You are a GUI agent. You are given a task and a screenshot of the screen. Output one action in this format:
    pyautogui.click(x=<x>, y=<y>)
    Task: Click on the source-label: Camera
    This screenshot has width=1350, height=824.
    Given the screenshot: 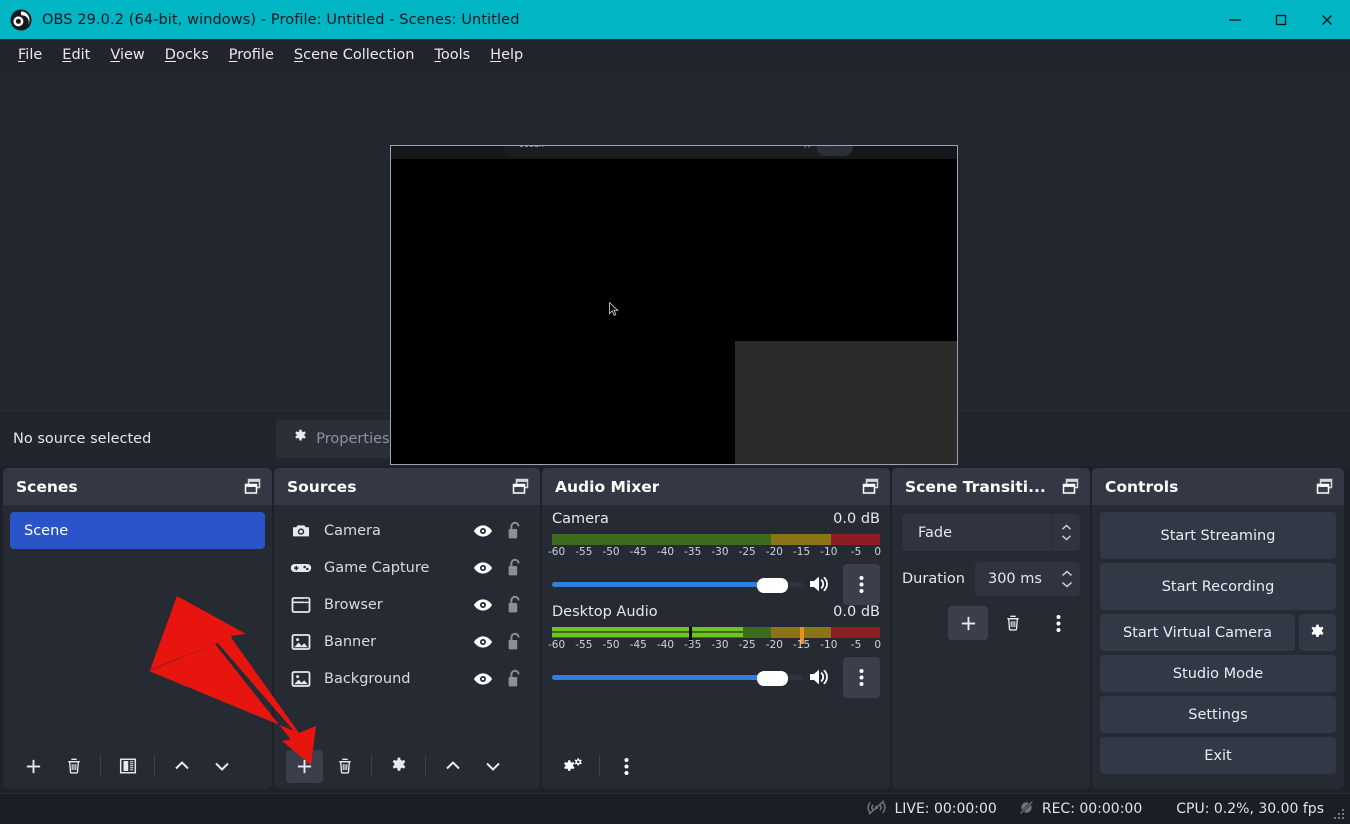 What is the action you would take?
    pyautogui.click(x=352, y=530)
    